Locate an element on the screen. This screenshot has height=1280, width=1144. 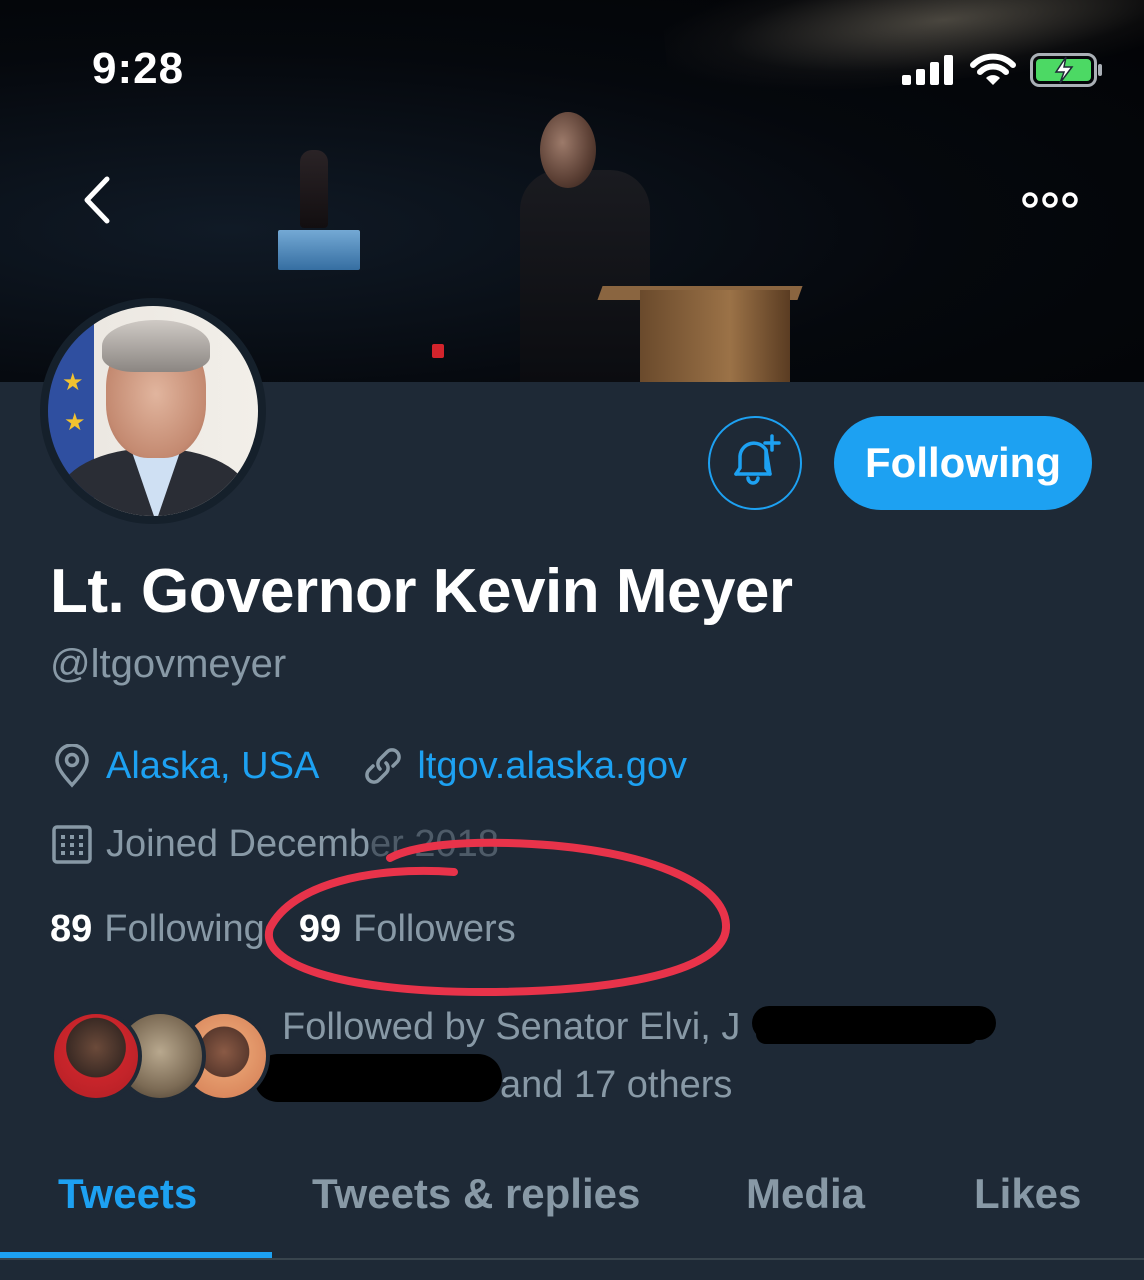
following-button: Following is located at coordinates (963, 463).